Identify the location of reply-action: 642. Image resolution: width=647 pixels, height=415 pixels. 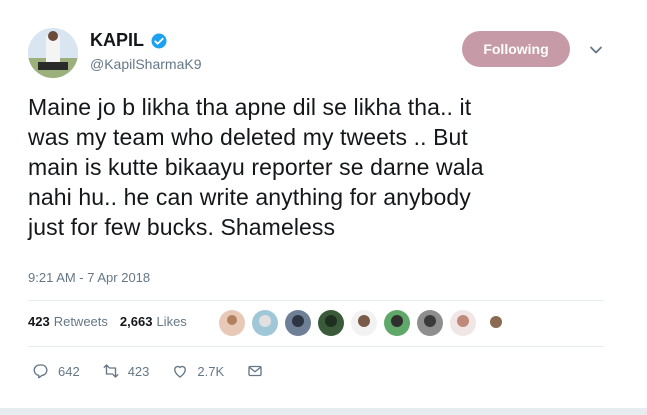
(56, 371).